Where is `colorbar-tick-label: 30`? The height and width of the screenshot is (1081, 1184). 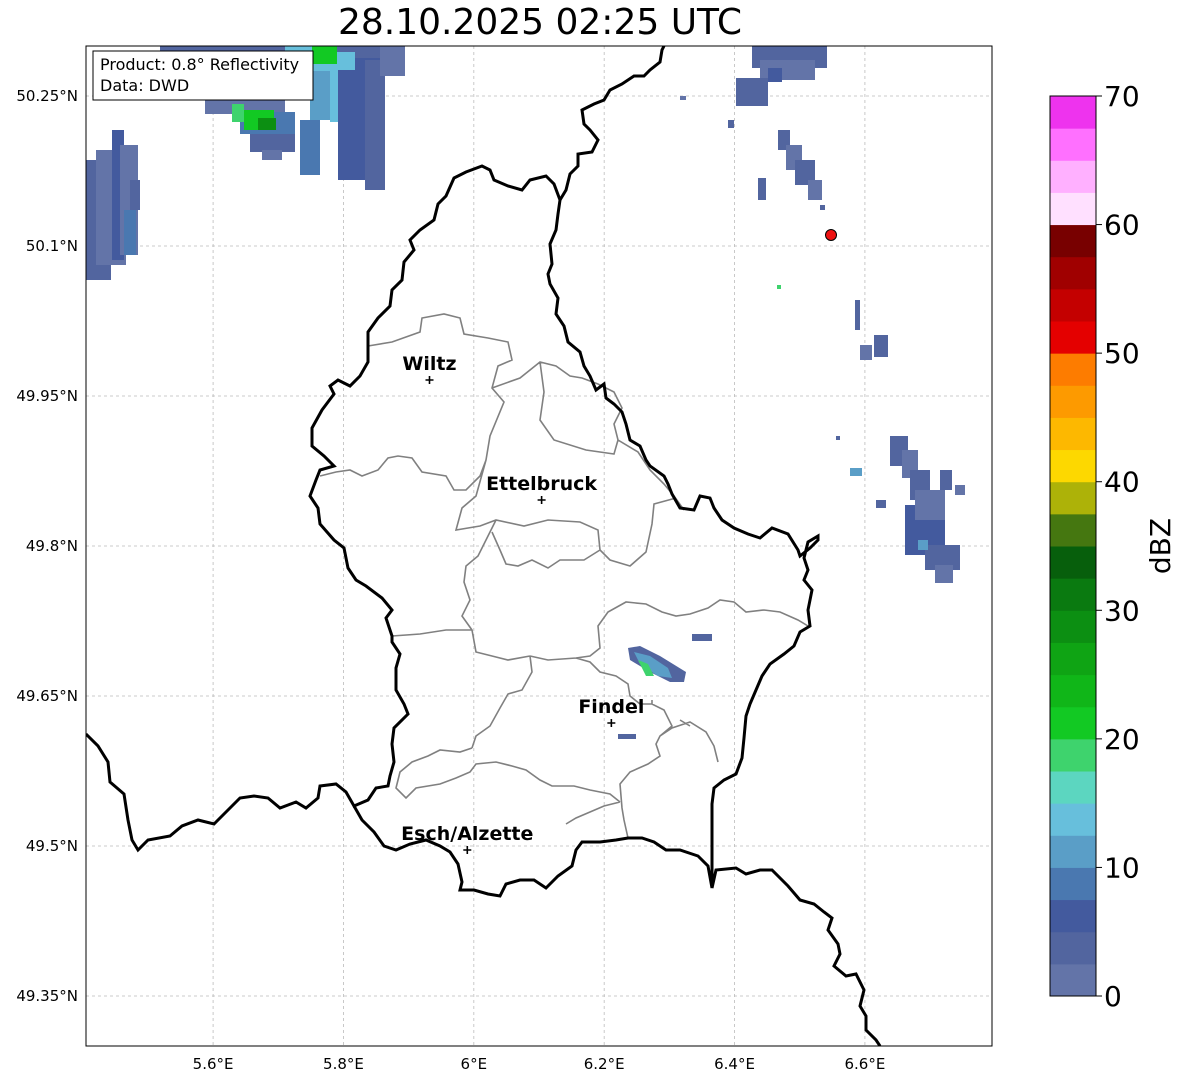
colorbar-tick-label: 30 is located at coordinates (1122, 610).